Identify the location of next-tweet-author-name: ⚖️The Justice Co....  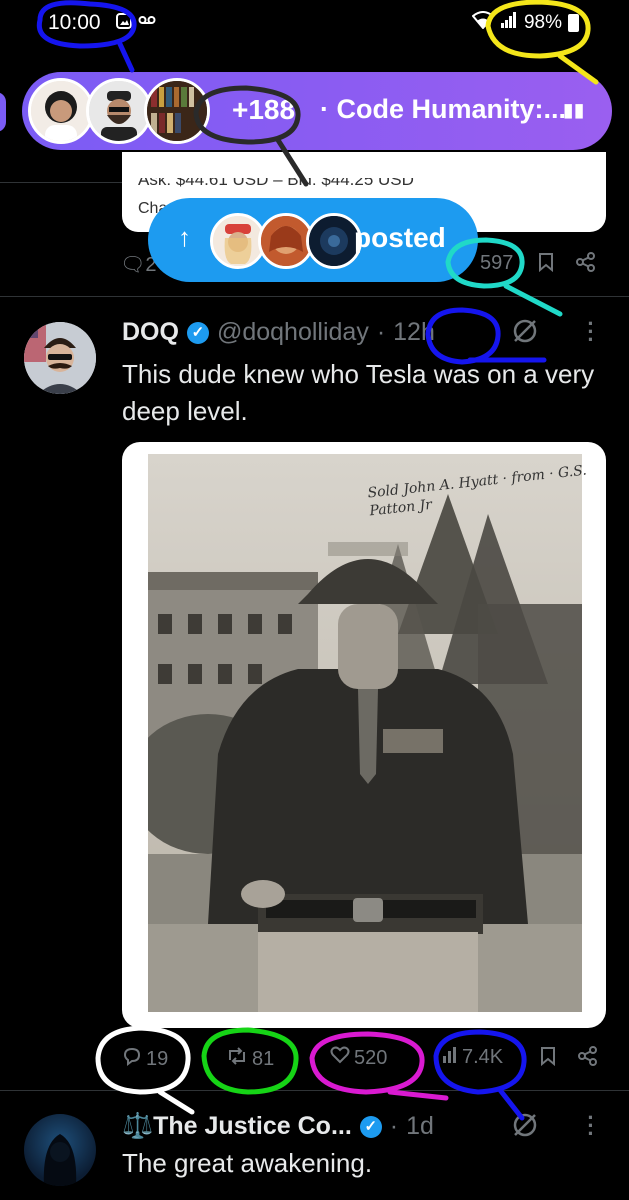
(237, 1126).